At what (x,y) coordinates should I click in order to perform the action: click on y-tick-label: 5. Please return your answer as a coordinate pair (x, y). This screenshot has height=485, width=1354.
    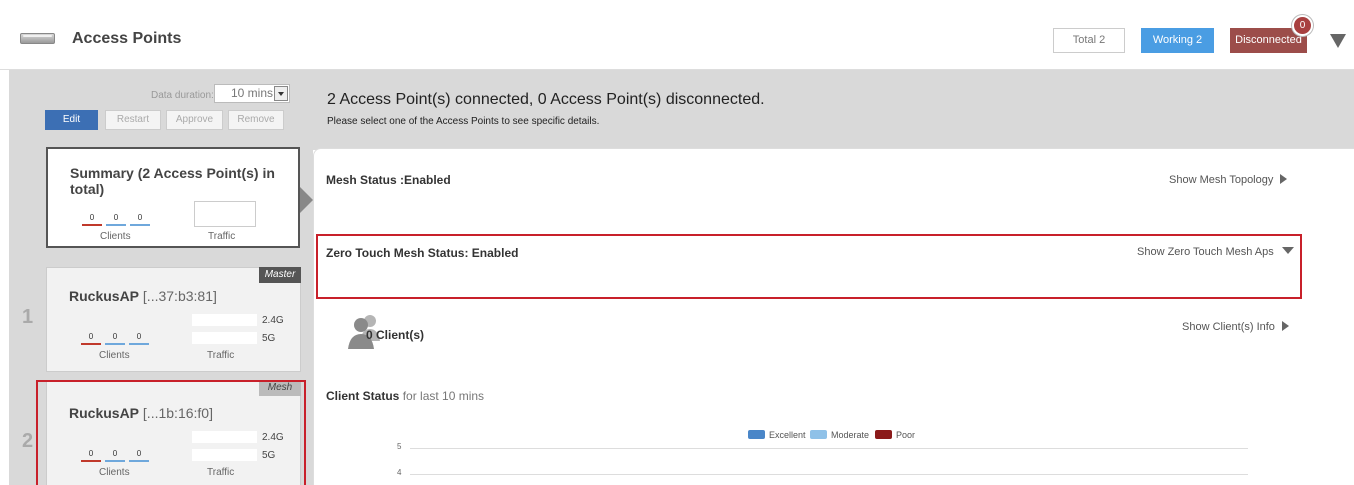
    Looking at the image, I should click on (399, 446).